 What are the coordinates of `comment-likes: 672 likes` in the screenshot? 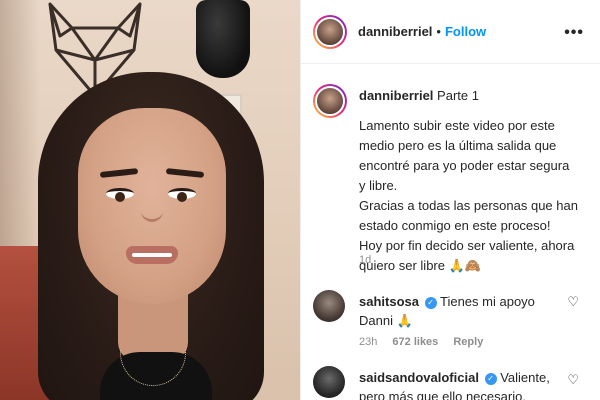 It's located at (415, 342).